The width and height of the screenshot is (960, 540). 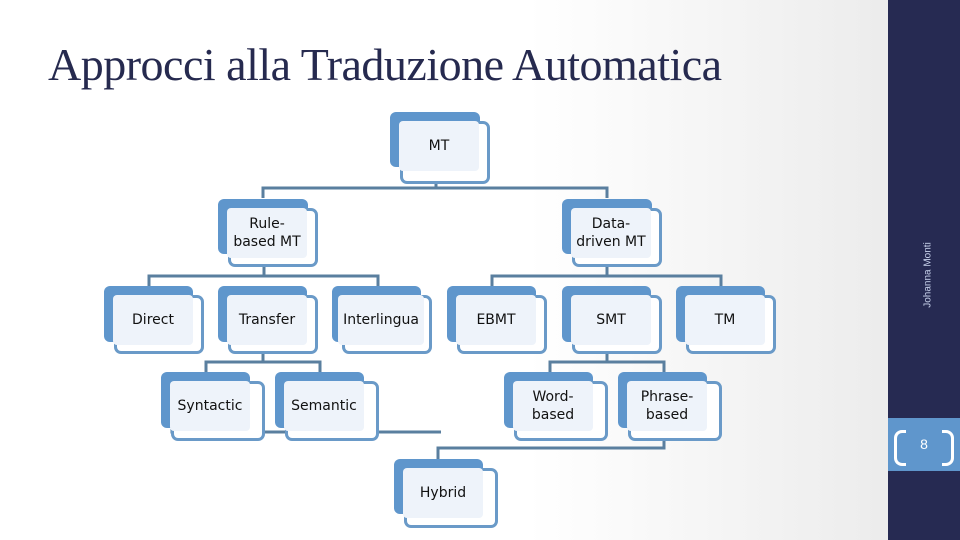 What do you see at coordinates (611, 233) in the screenshot?
I see `node-label: Data- driven MT` at bounding box center [611, 233].